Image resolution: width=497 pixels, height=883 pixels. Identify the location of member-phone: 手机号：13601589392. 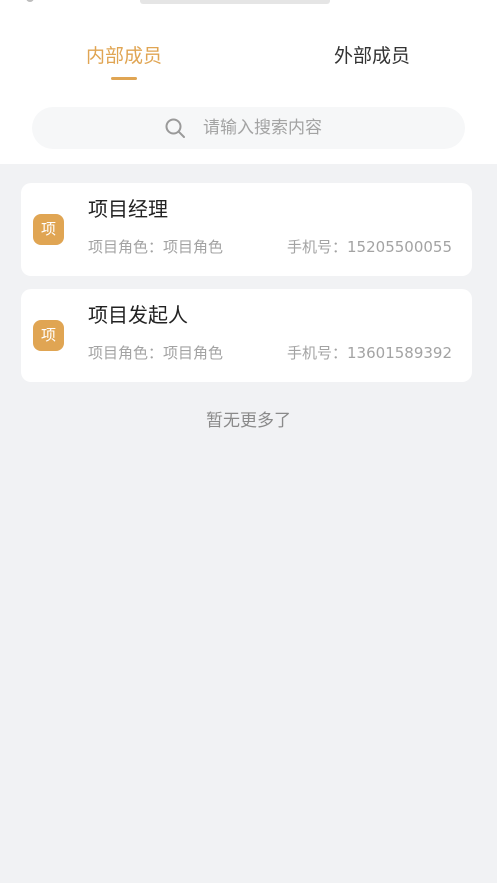
(369, 353).